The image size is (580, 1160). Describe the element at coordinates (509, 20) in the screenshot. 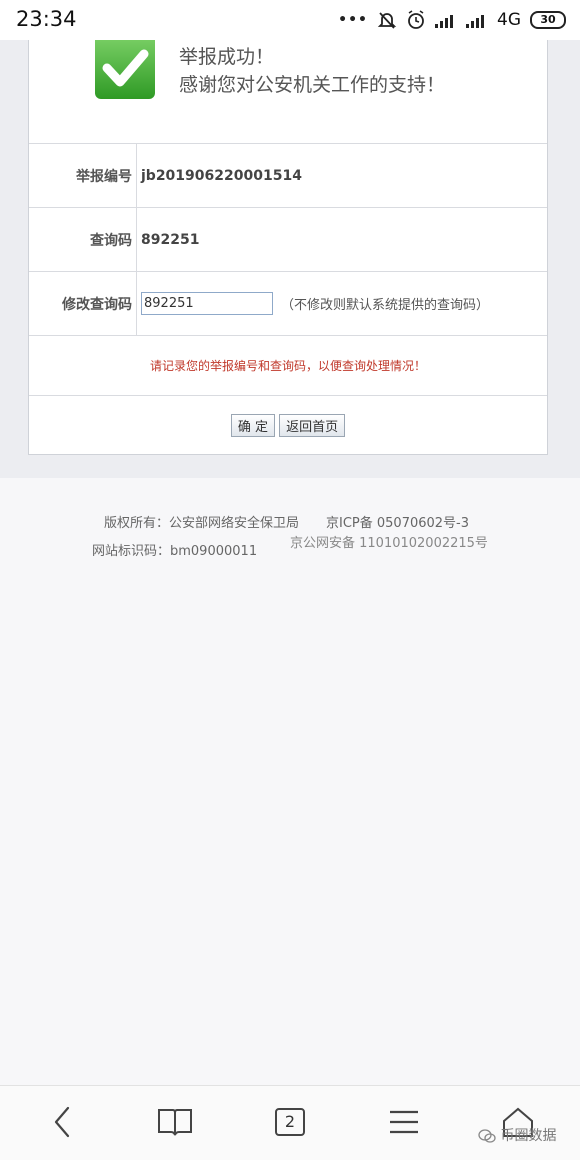

I see `network-type: 4G` at that location.